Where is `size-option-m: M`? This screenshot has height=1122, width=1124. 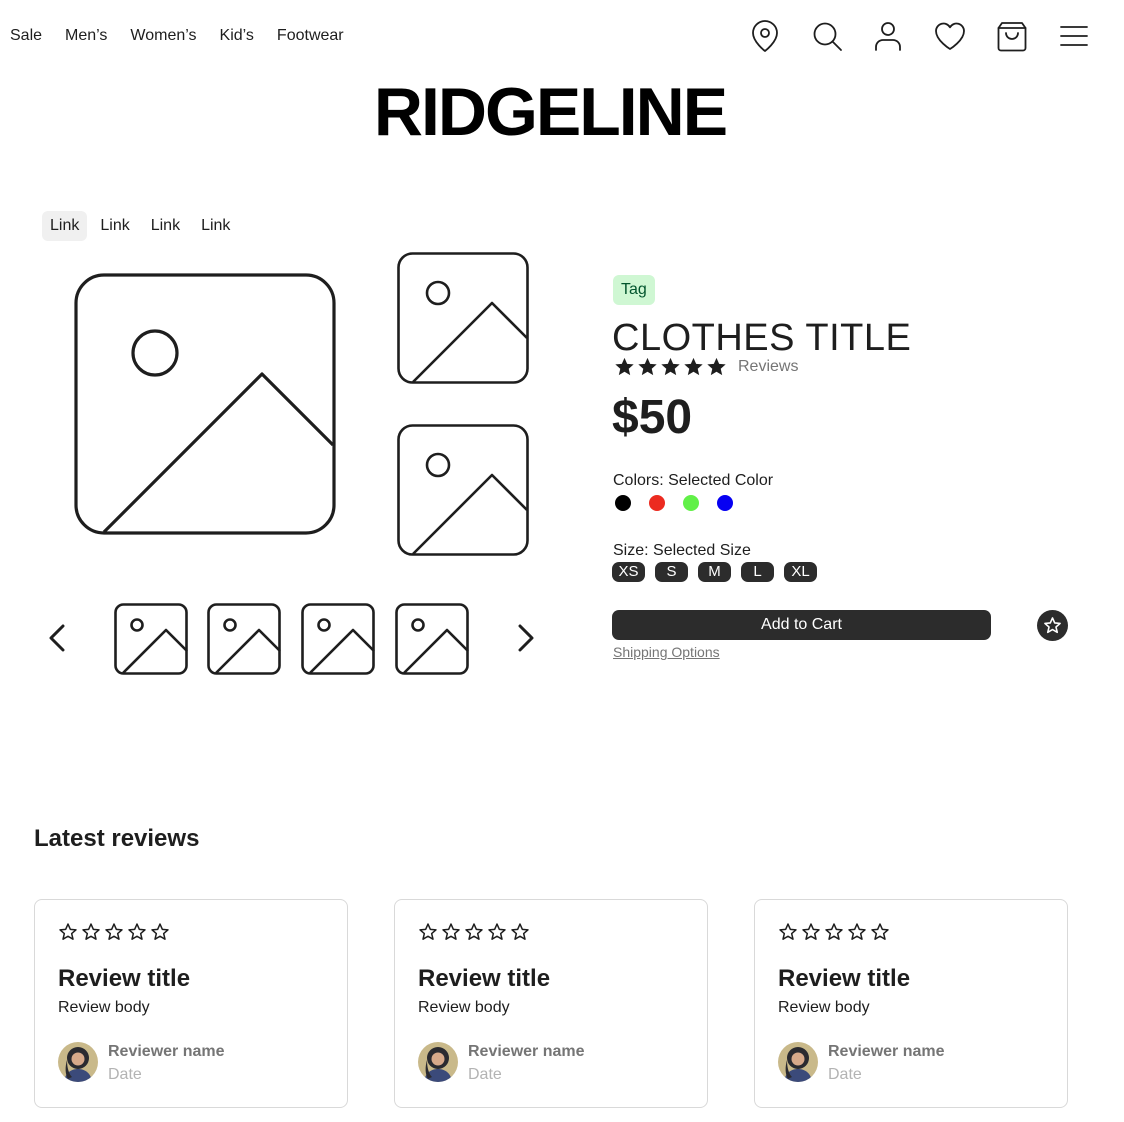 size-option-m: M is located at coordinates (714, 572).